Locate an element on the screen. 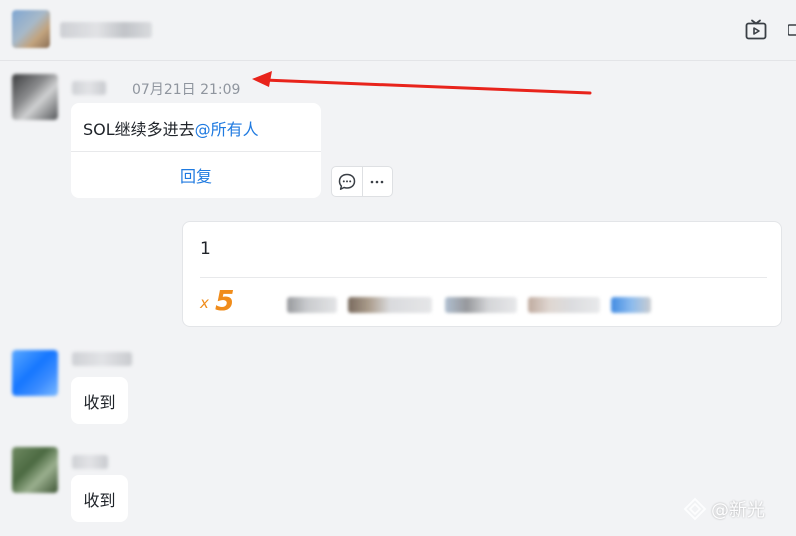  annotation-arrow is located at coordinates (422, 83).